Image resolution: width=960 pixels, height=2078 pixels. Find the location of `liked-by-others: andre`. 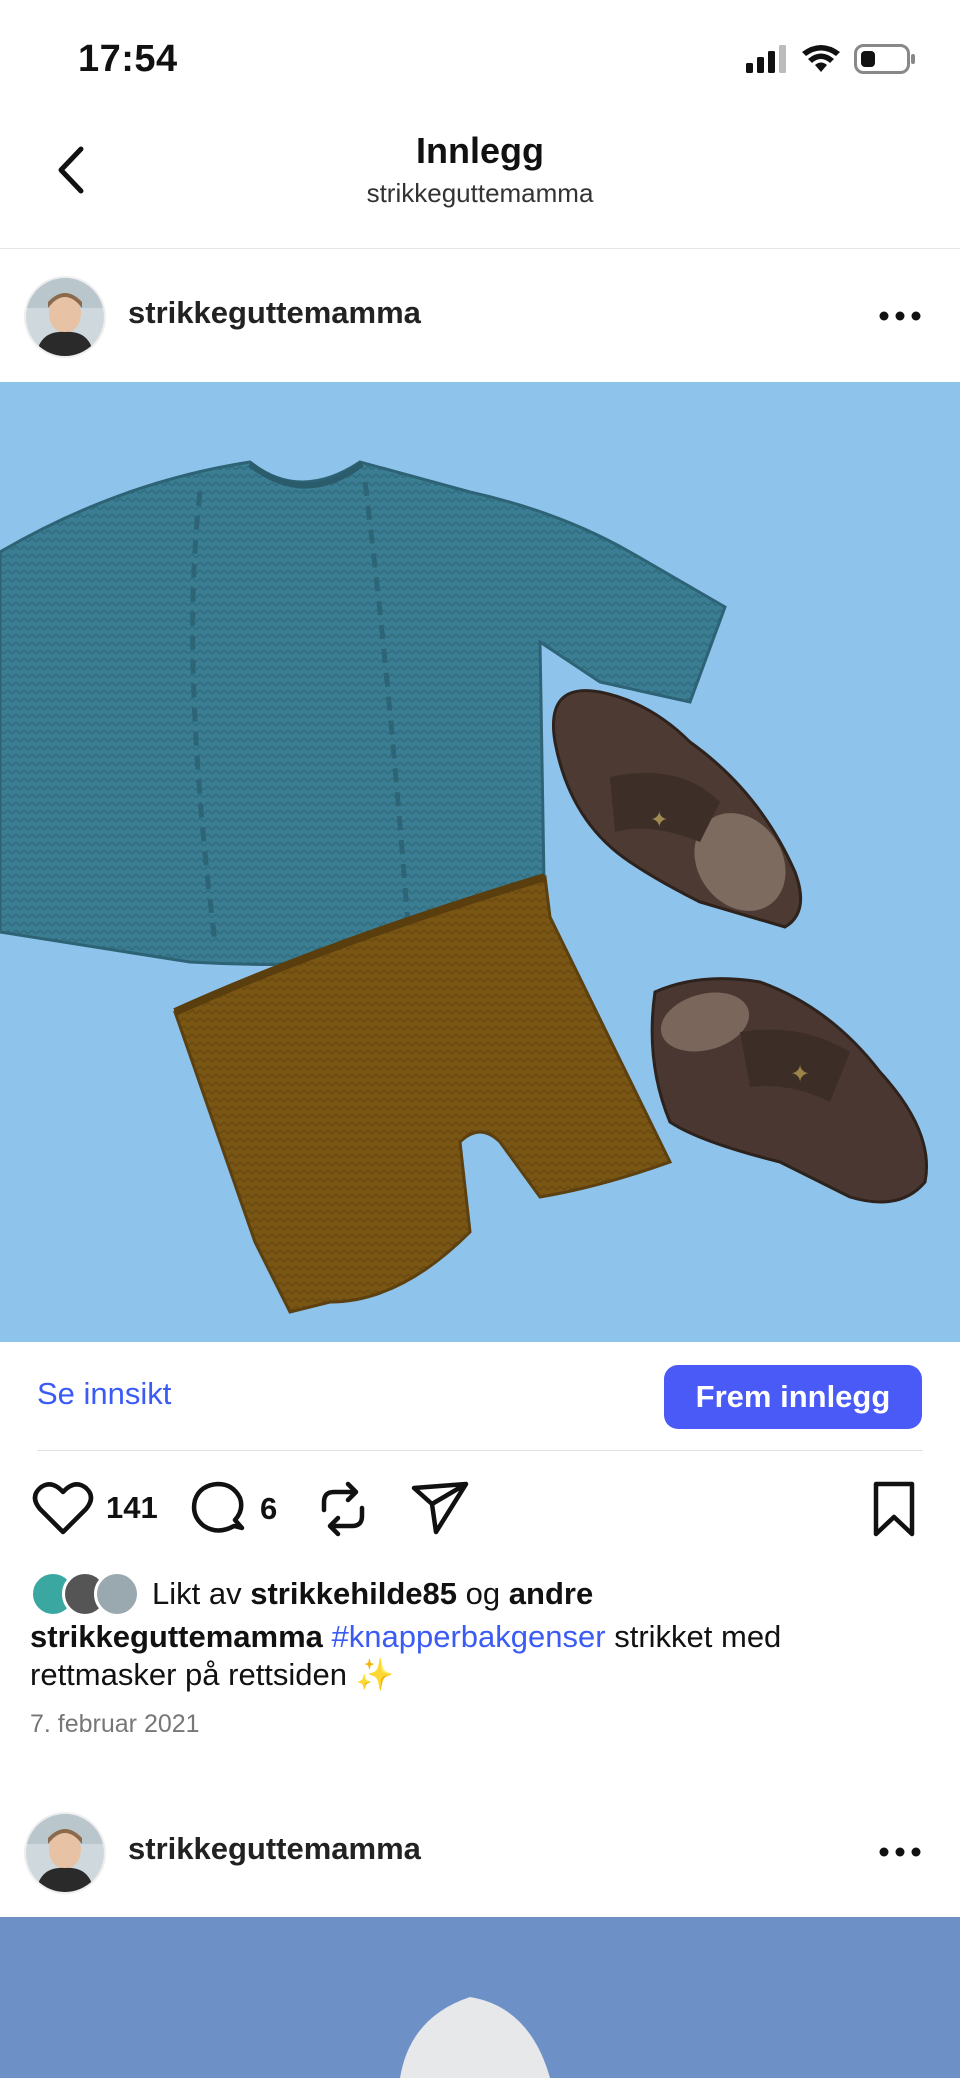

liked-by-others: andre is located at coordinates (551, 1594).